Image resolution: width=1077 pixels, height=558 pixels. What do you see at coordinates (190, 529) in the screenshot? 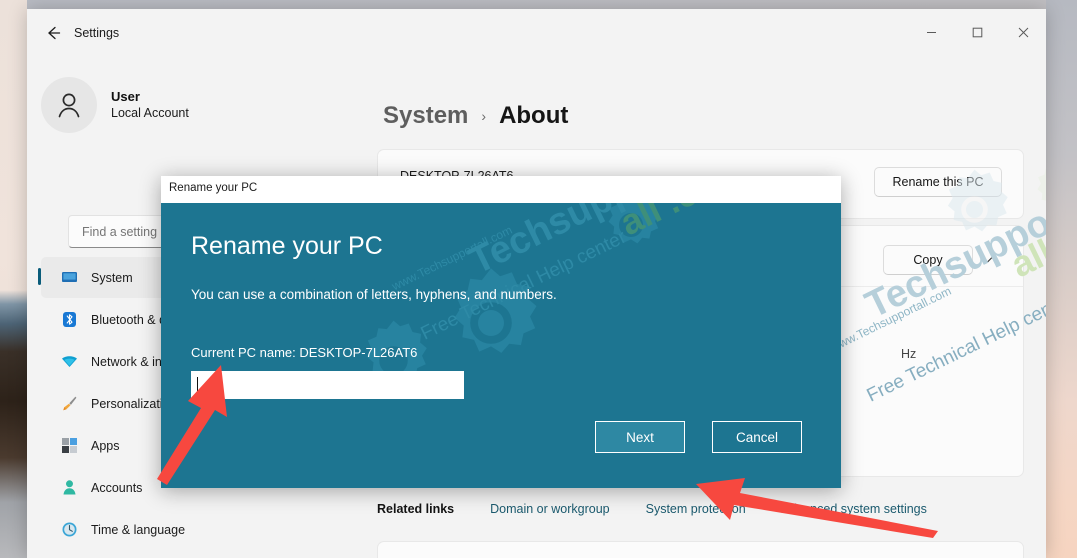
I see `sidebar-item-time-language: Time & language` at bounding box center [190, 529].